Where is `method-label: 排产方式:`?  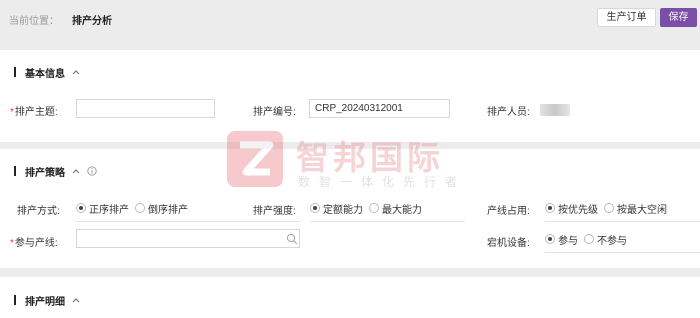
method-label: 排产方式: is located at coordinates (38, 211).